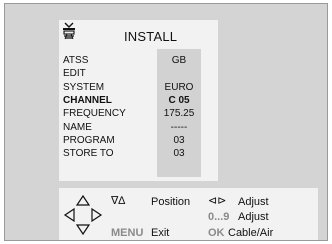 The height and width of the screenshot is (244, 332). I want to click on menu-item-store-to: STORE TO, so click(88, 154).